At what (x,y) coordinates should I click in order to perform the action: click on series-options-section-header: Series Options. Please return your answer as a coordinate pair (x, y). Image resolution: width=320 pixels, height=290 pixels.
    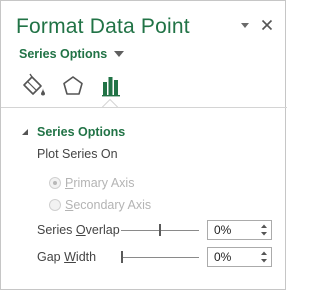
    Looking at the image, I should click on (73, 132).